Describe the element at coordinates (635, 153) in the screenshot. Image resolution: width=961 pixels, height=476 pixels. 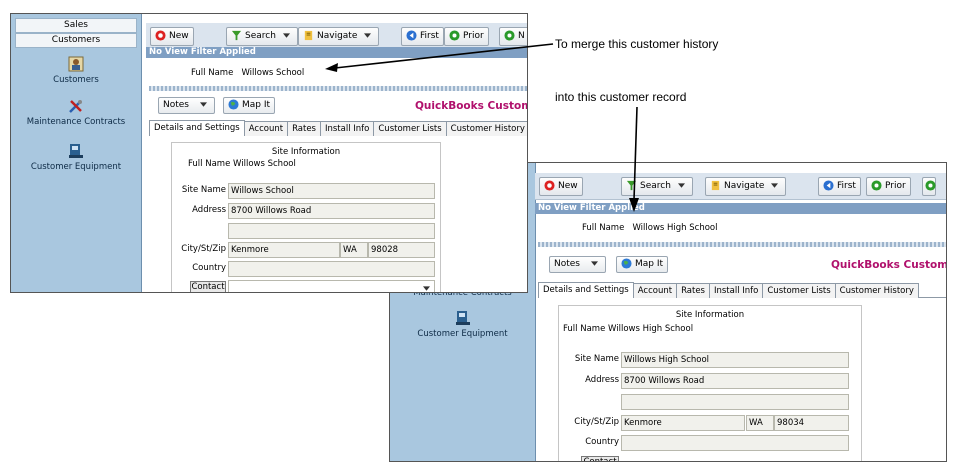
I see `arrow-to-target-name` at that location.